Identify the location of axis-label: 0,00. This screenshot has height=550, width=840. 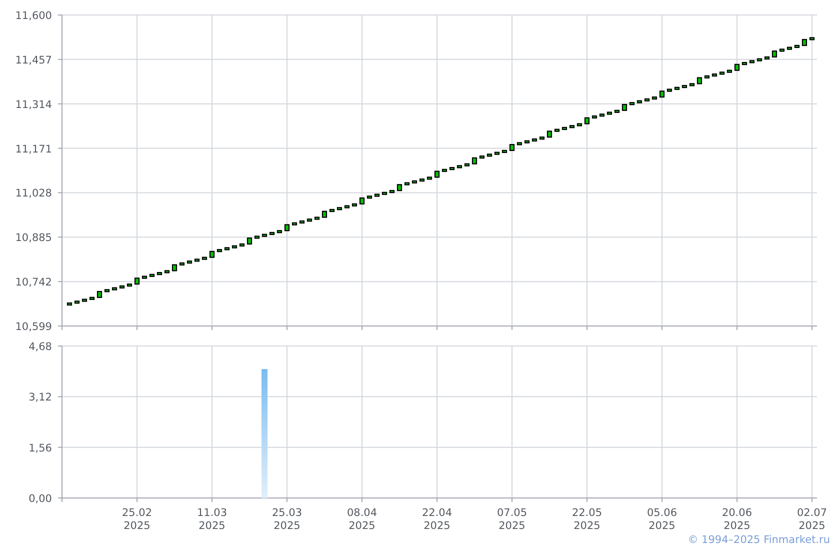
(40, 499).